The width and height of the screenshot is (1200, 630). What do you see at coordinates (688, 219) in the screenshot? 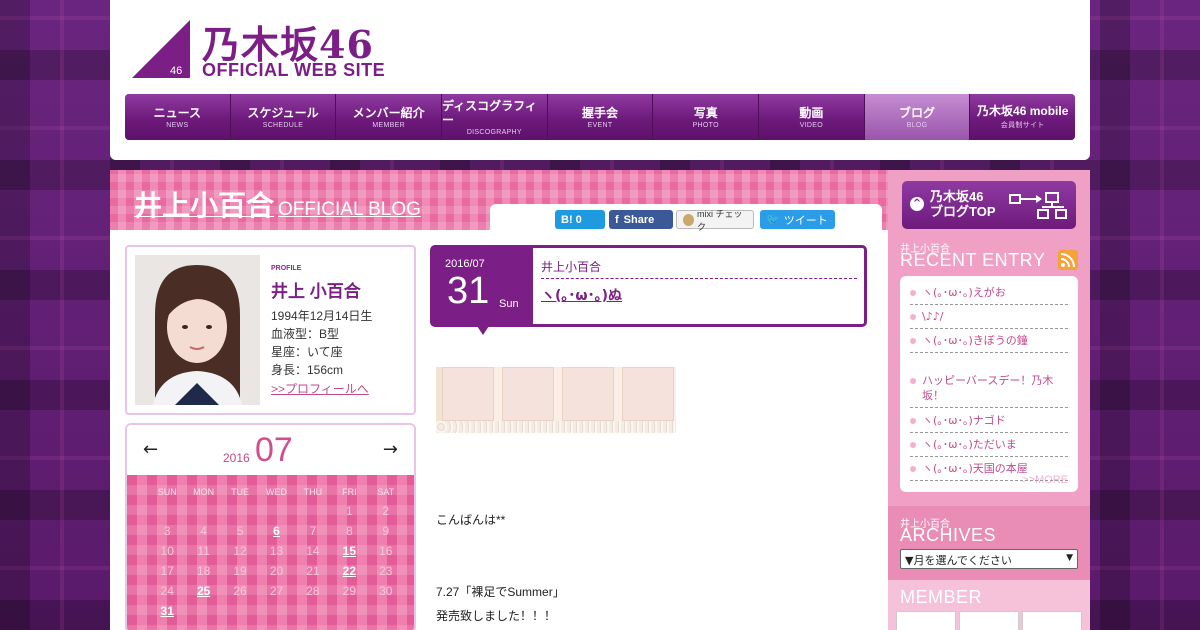
I see `mixi-icon` at bounding box center [688, 219].